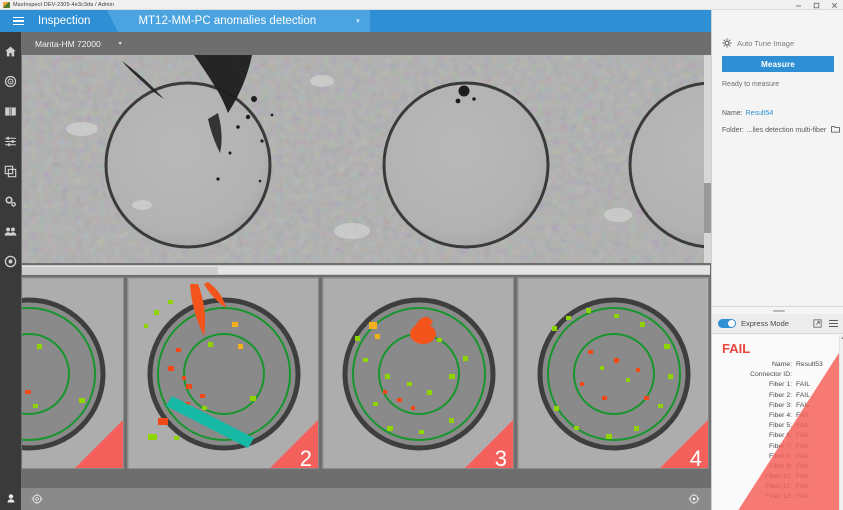  I want to click on result-row: Fiber 4: FAIL, so click(789, 415).